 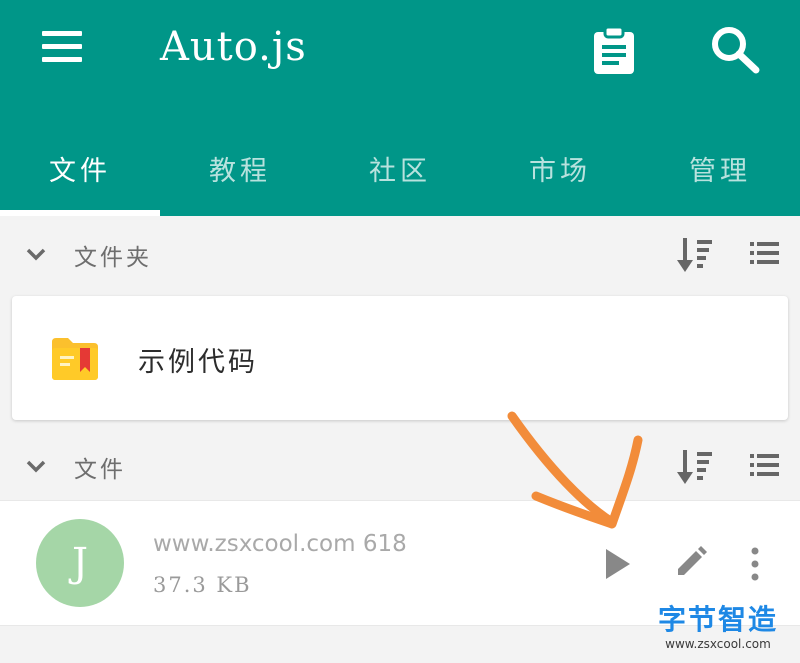 I want to click on tab-indicator, so click(x=80, y=213).